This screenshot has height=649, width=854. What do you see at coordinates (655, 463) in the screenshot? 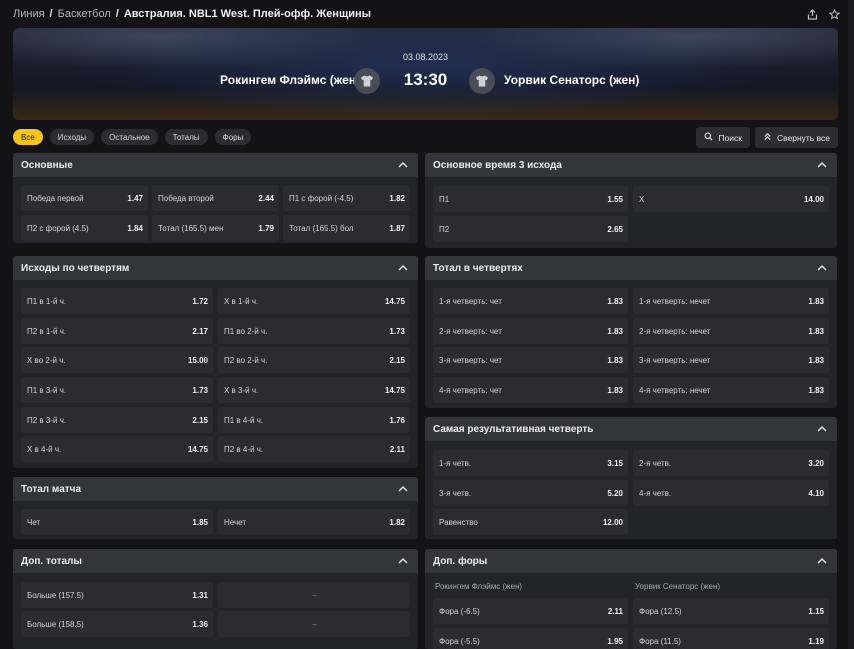
I see `odds-label: 2-я четв.` at bounding box center [655, 463].